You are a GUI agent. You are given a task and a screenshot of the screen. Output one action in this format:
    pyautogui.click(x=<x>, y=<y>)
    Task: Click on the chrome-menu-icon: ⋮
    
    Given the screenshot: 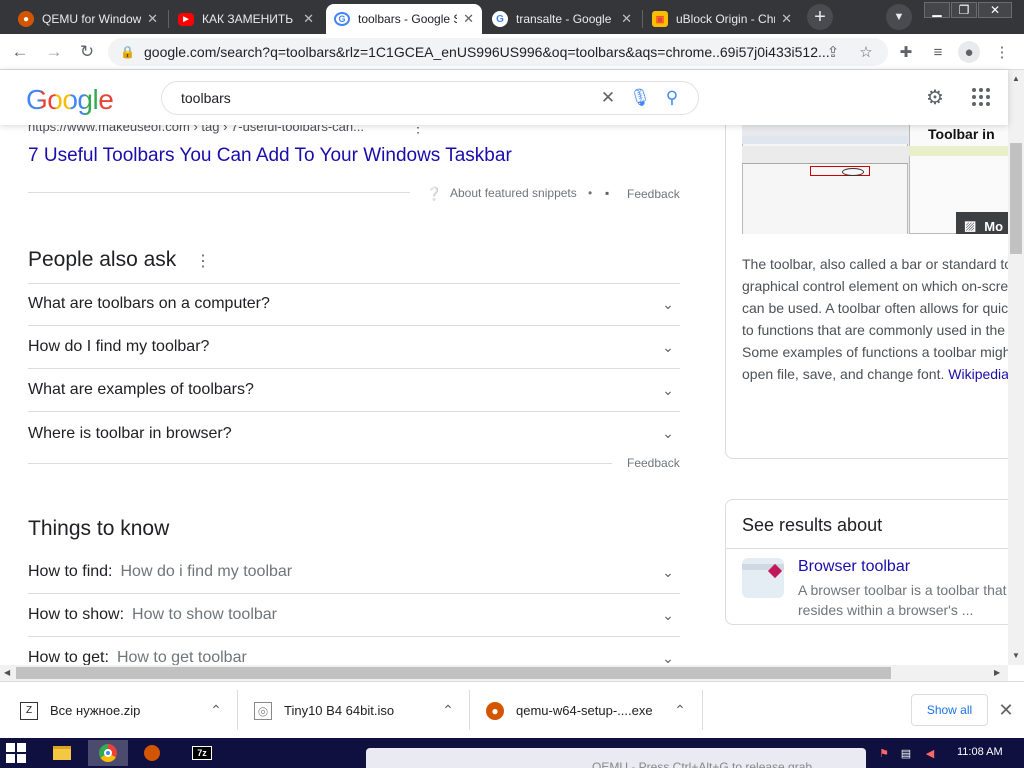 What is the action you would take?
    pyautogui.click(x=1002, y=52)
    